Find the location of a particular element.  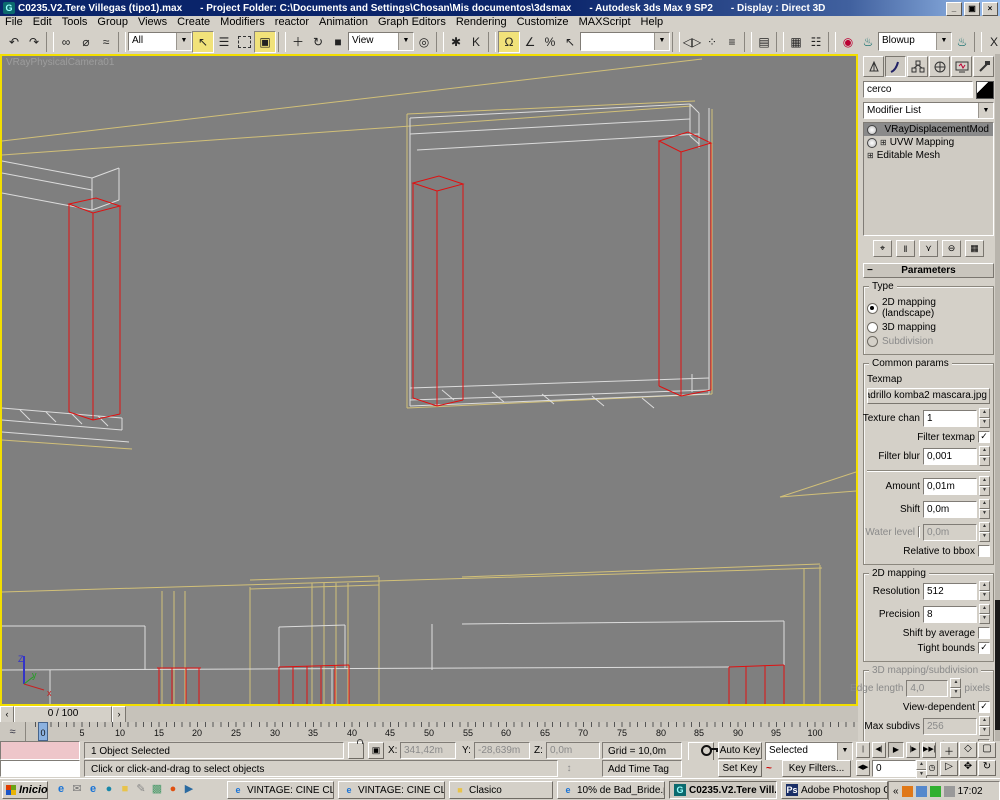

zoom-extents-icon: ◇ is located at coordinates (968, 750).